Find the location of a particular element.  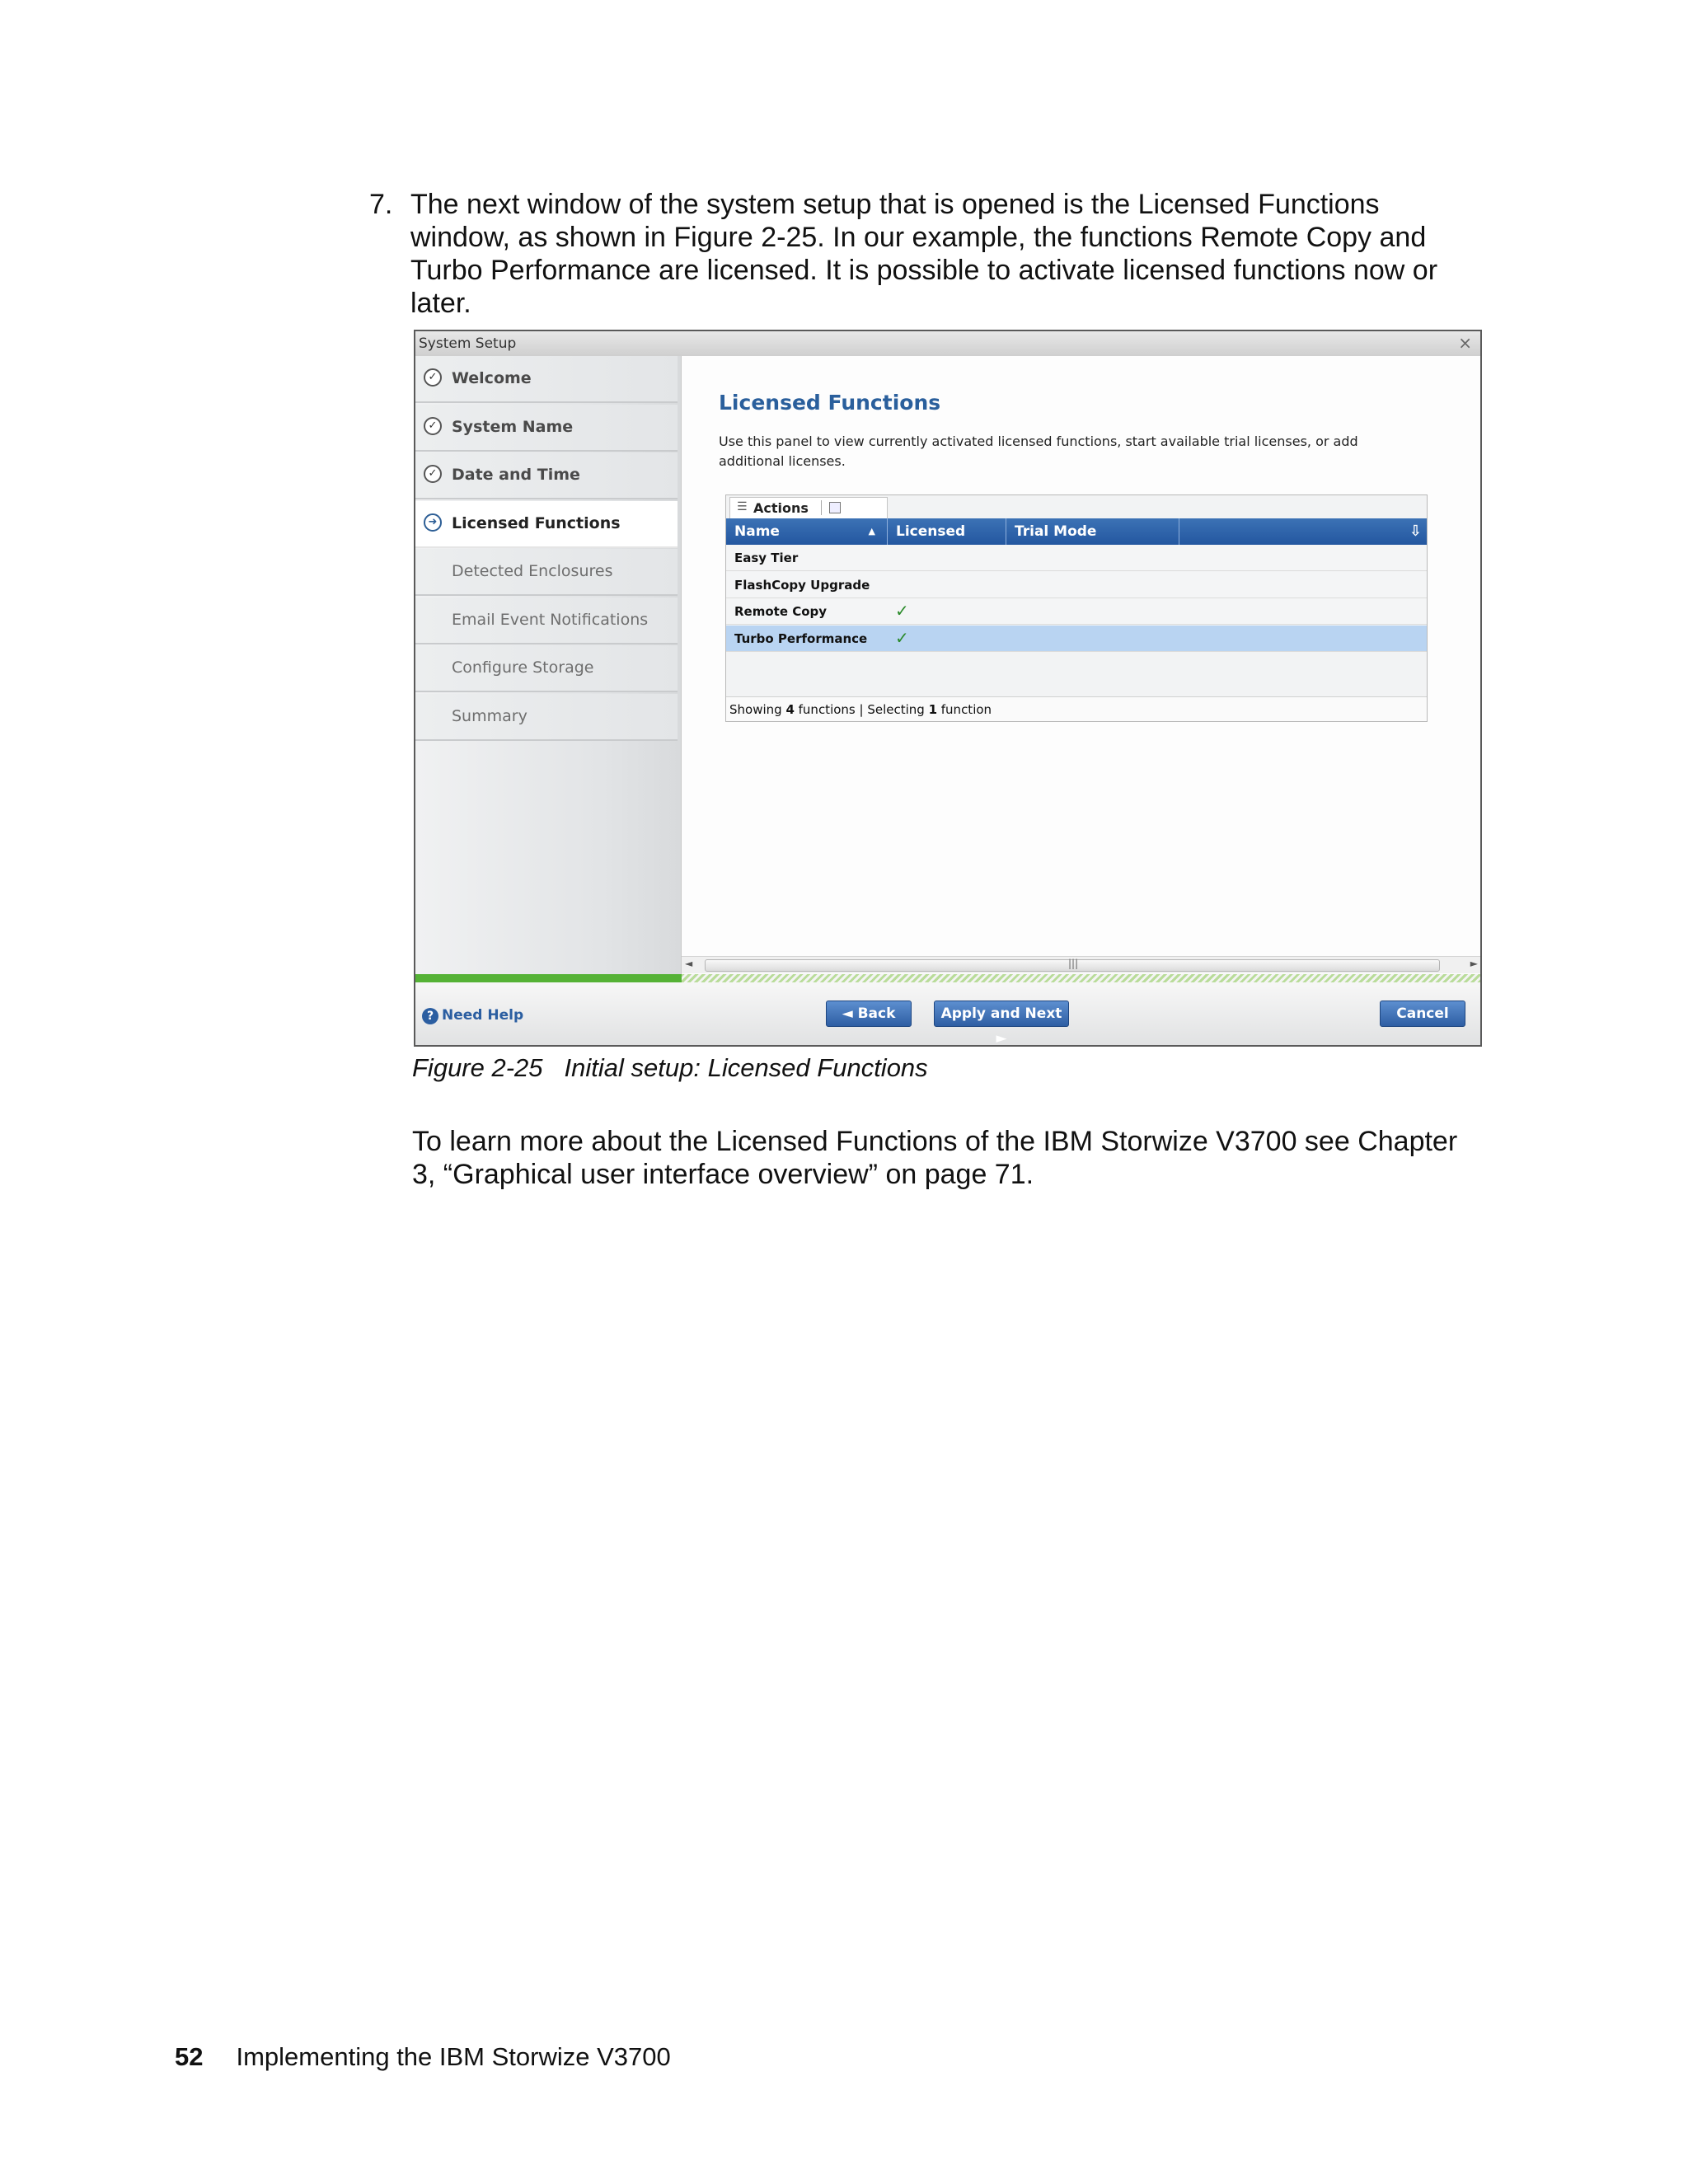

nav-item-date-and-time: ✓ Date and Time is located at coordinates (547, 475).